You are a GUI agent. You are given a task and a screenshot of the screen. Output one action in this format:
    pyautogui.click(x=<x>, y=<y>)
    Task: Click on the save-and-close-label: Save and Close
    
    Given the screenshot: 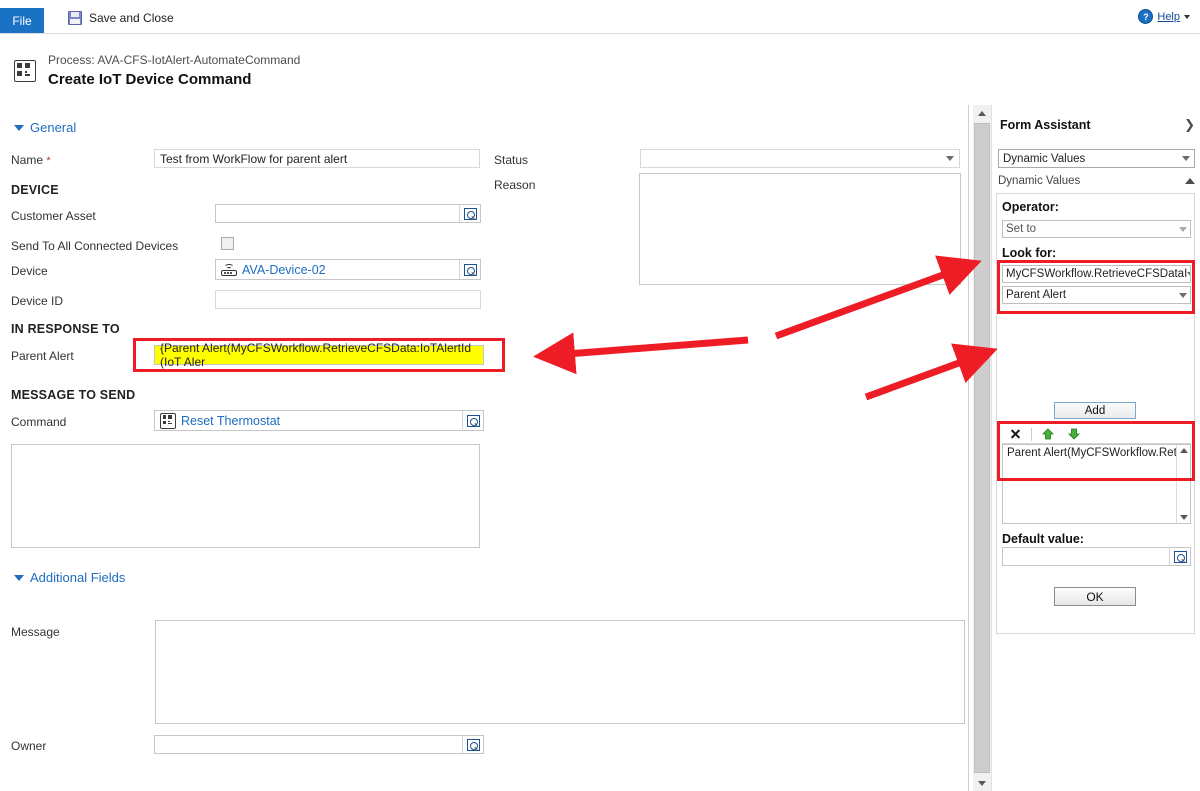 What is the action you would take?
    pyautogui.click(x=131, y=18)
    